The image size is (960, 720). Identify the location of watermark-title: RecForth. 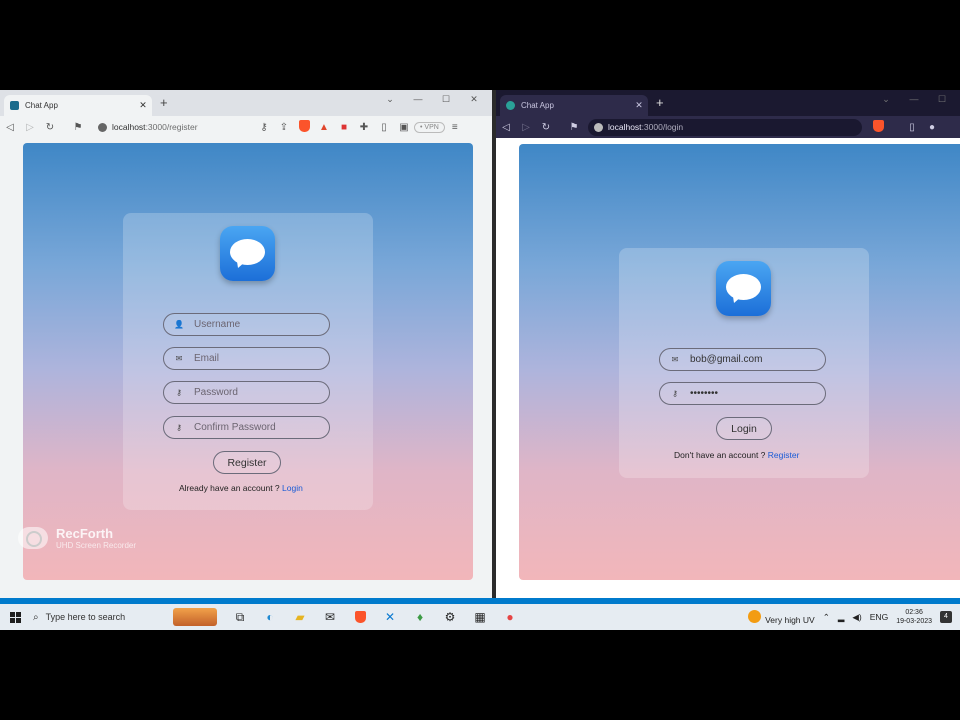
(85, 533).